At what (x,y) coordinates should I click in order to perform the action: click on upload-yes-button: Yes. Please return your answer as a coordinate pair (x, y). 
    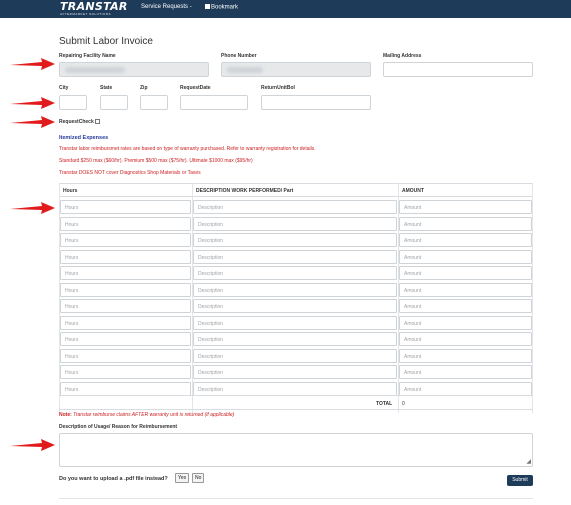
    Looking at the image, I should click on (182, 478).